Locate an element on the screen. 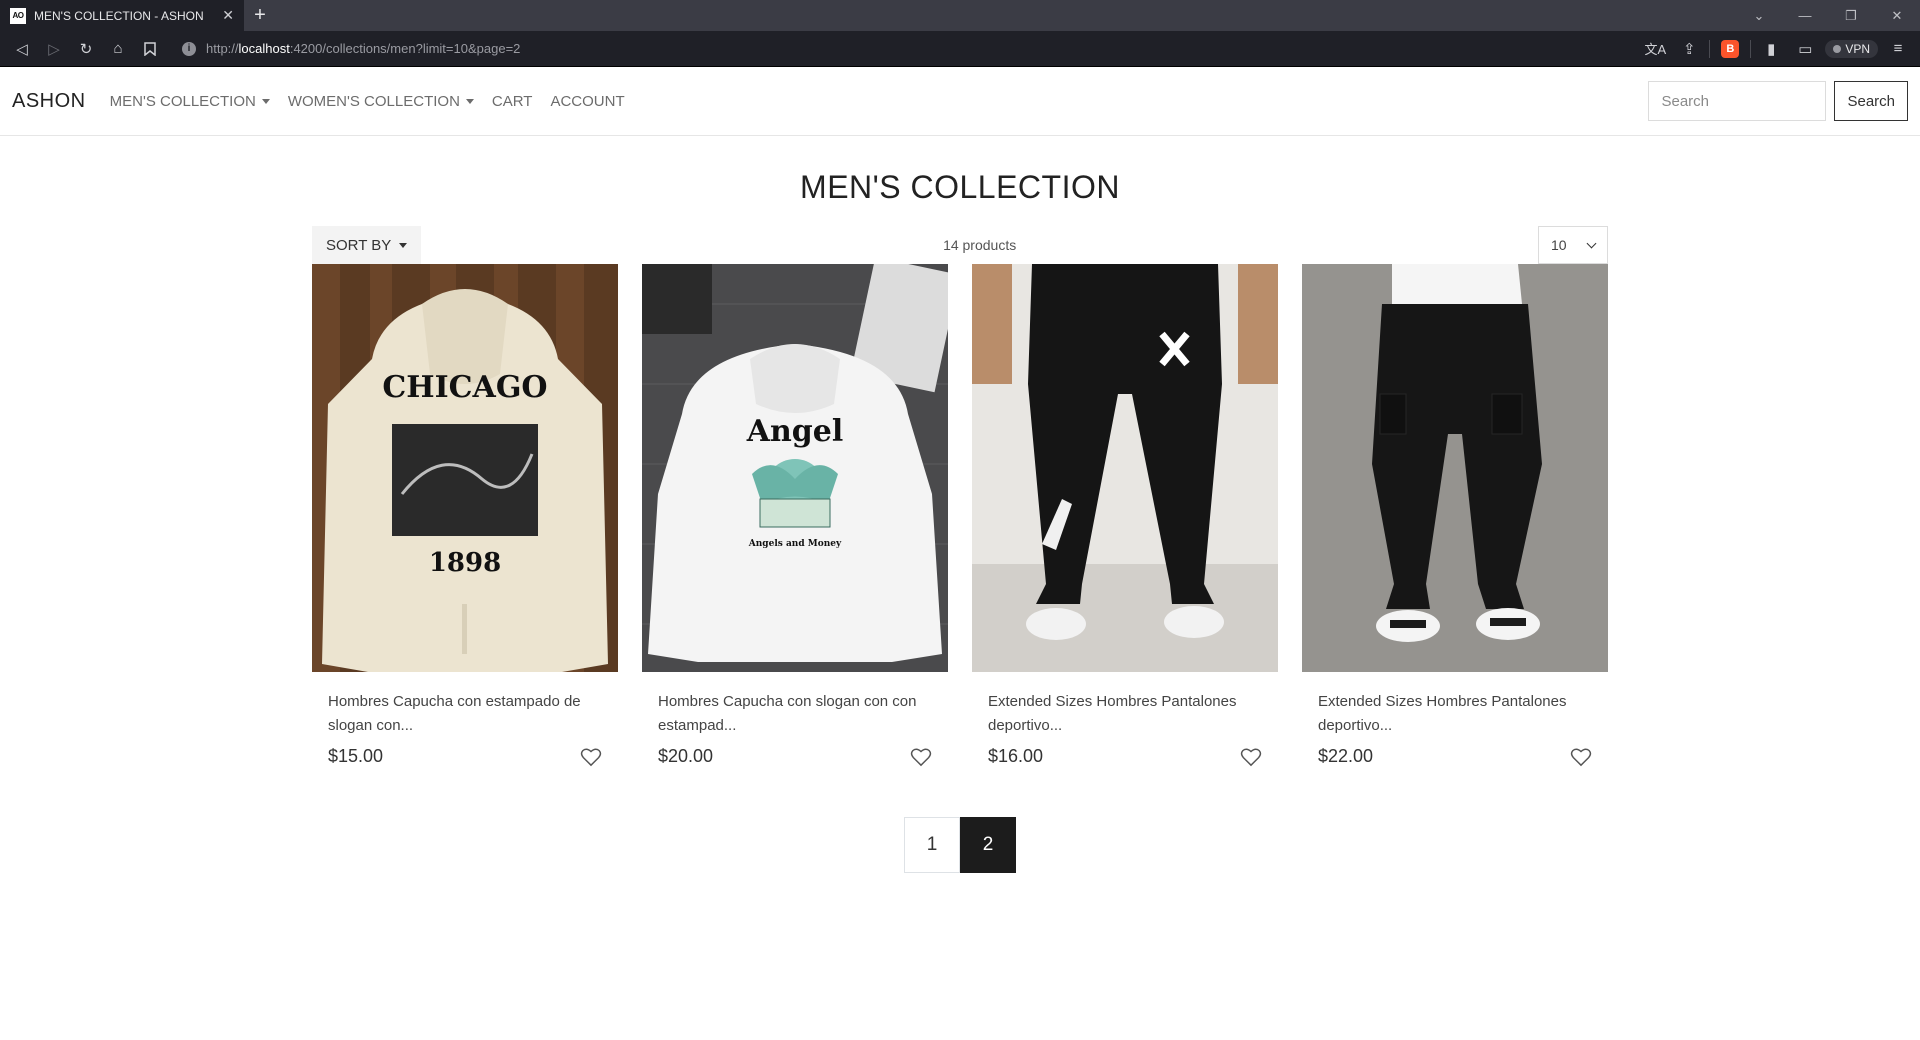 This screenshot has height=1040, width=1920. tab-search-chevron-icon: ⌄ is located at coordinates (1759, 16).